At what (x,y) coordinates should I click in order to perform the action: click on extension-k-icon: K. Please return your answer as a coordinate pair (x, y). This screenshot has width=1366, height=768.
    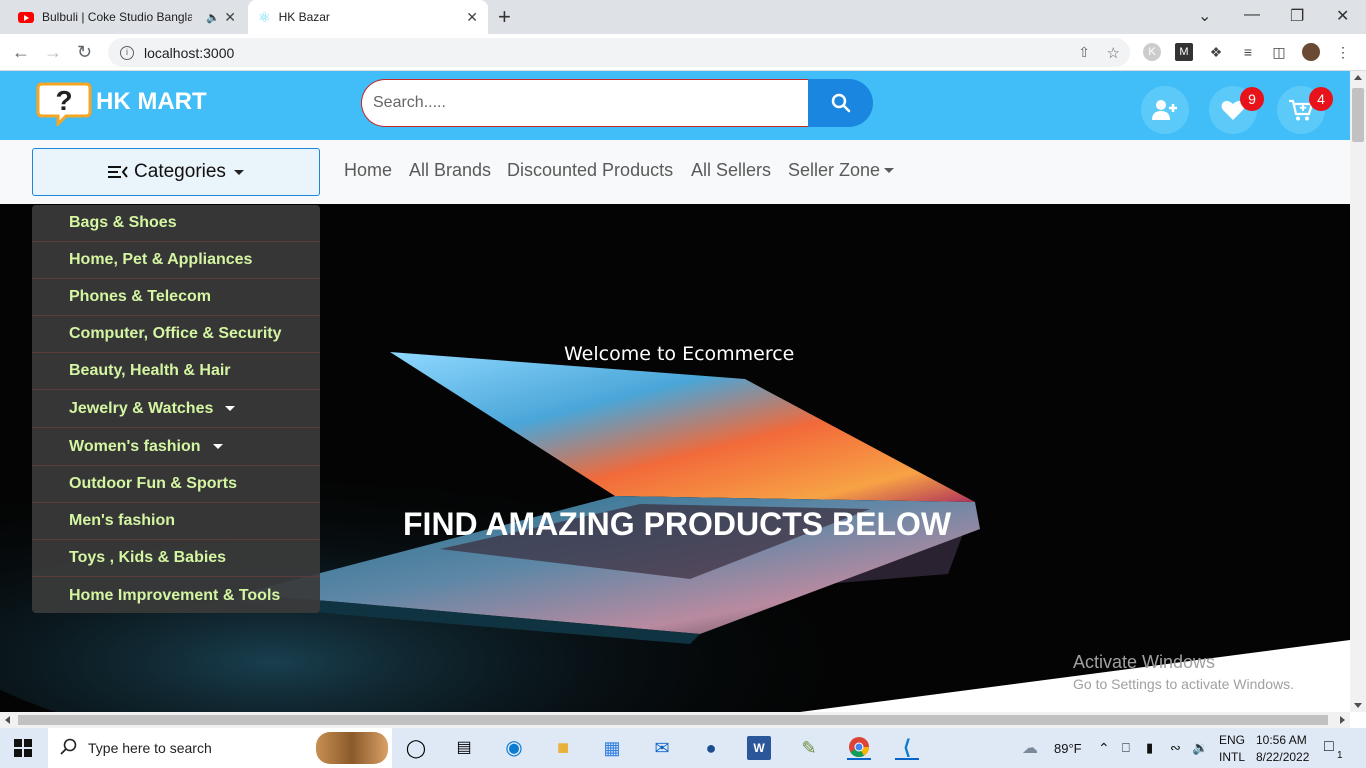
    Looking at the image, I should click on (1152, 52).